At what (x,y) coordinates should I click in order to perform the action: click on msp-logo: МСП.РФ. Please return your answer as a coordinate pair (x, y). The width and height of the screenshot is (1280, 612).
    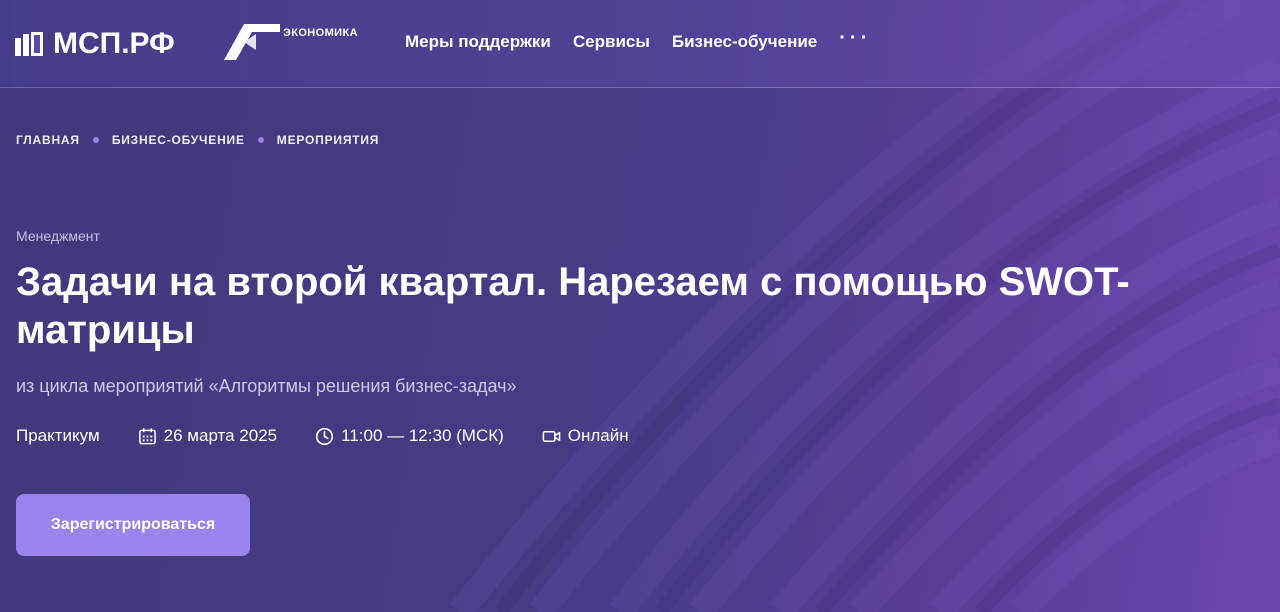
    Looking at the image, I should click on (95, 44).